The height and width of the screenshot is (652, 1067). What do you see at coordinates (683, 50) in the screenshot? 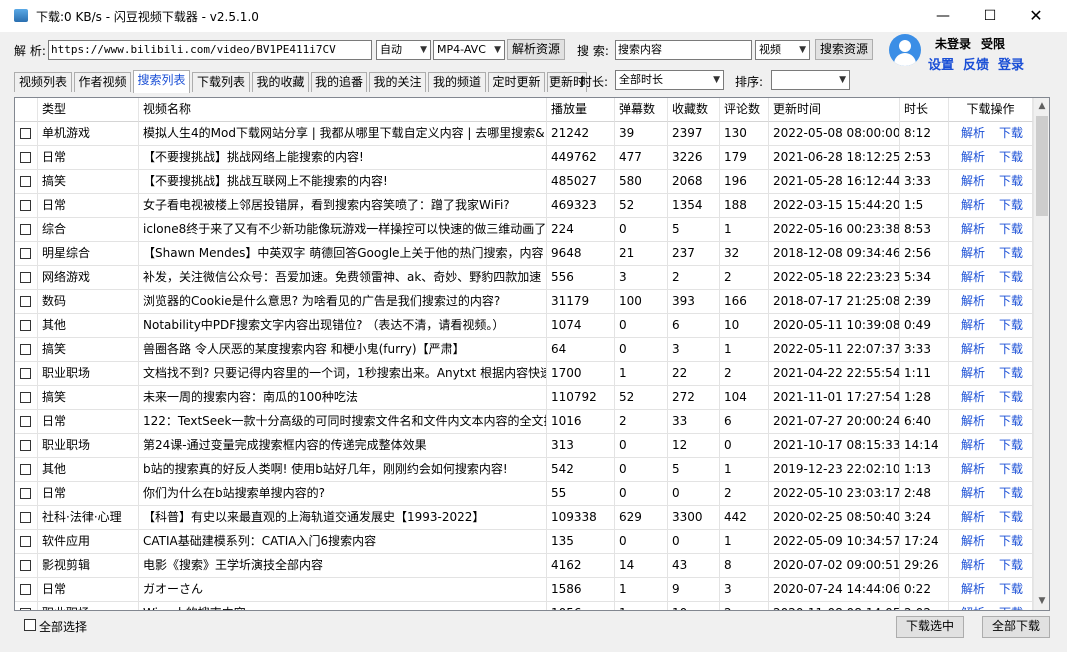
I see `search-input: 搜索内容` at bounding box center [683, 50].